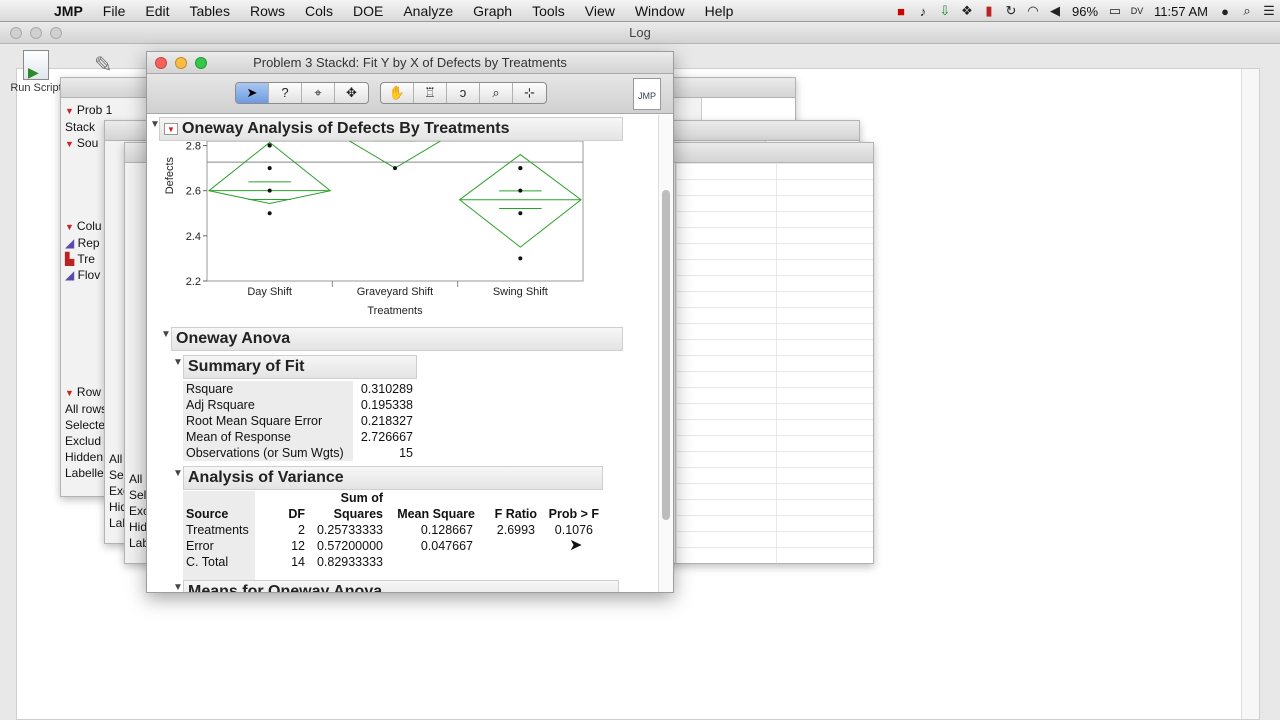  I want to click on summary-value: 2.726667, so click(386, 437).